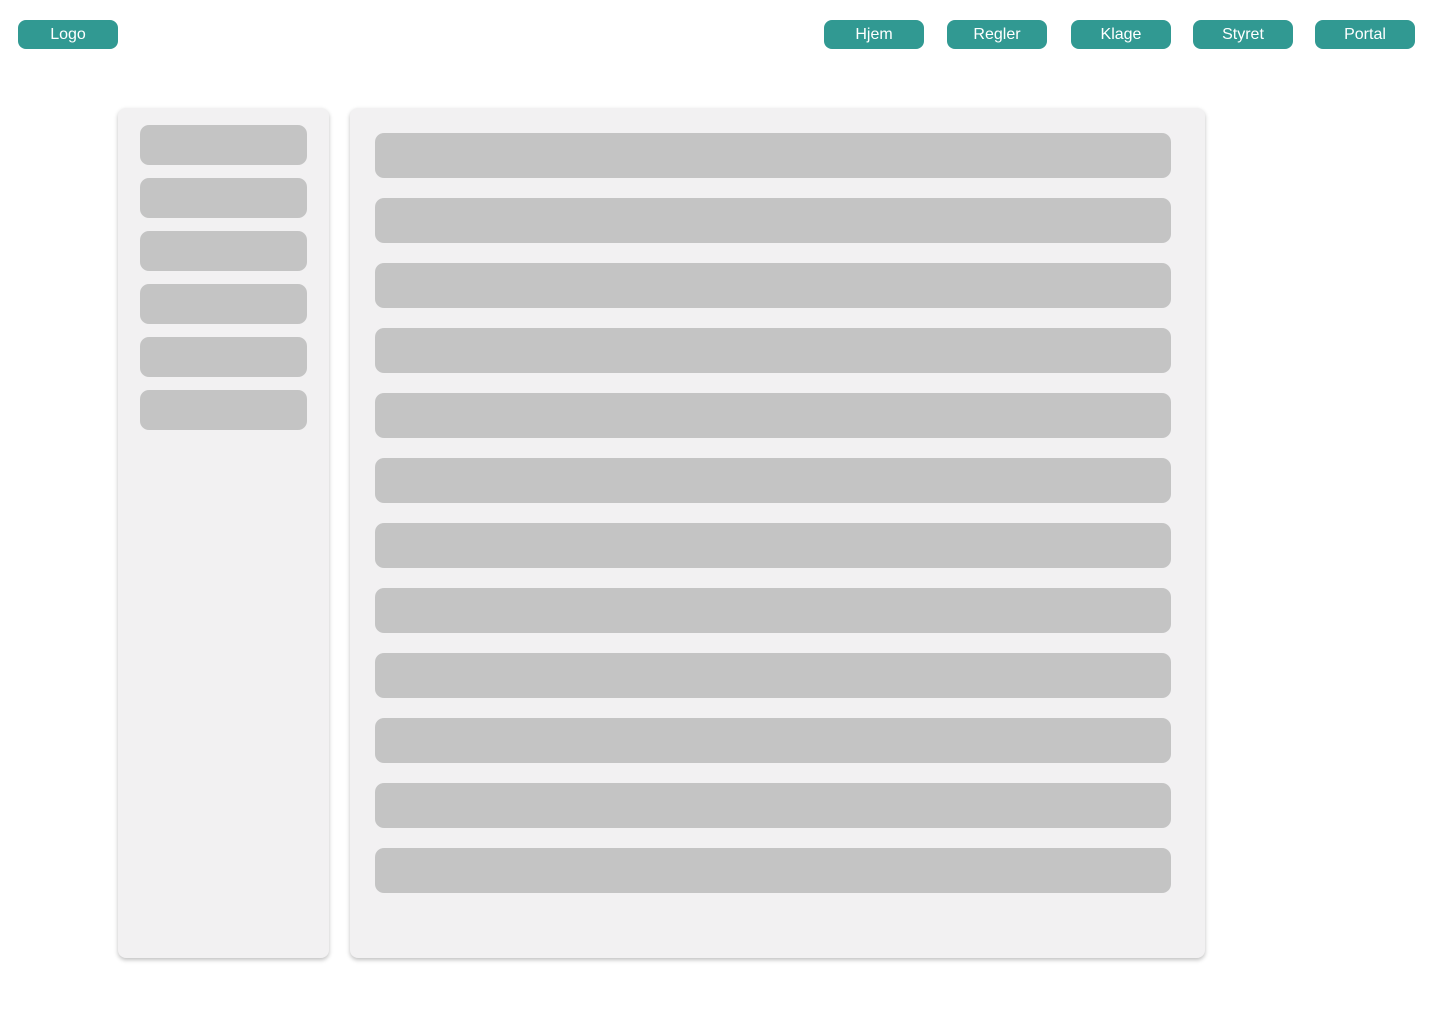 This screenshot has width=1440, height=1024. Describe the element at coordinates (223, 533) in the screenshot. I see `sidebar-panel` at that location.